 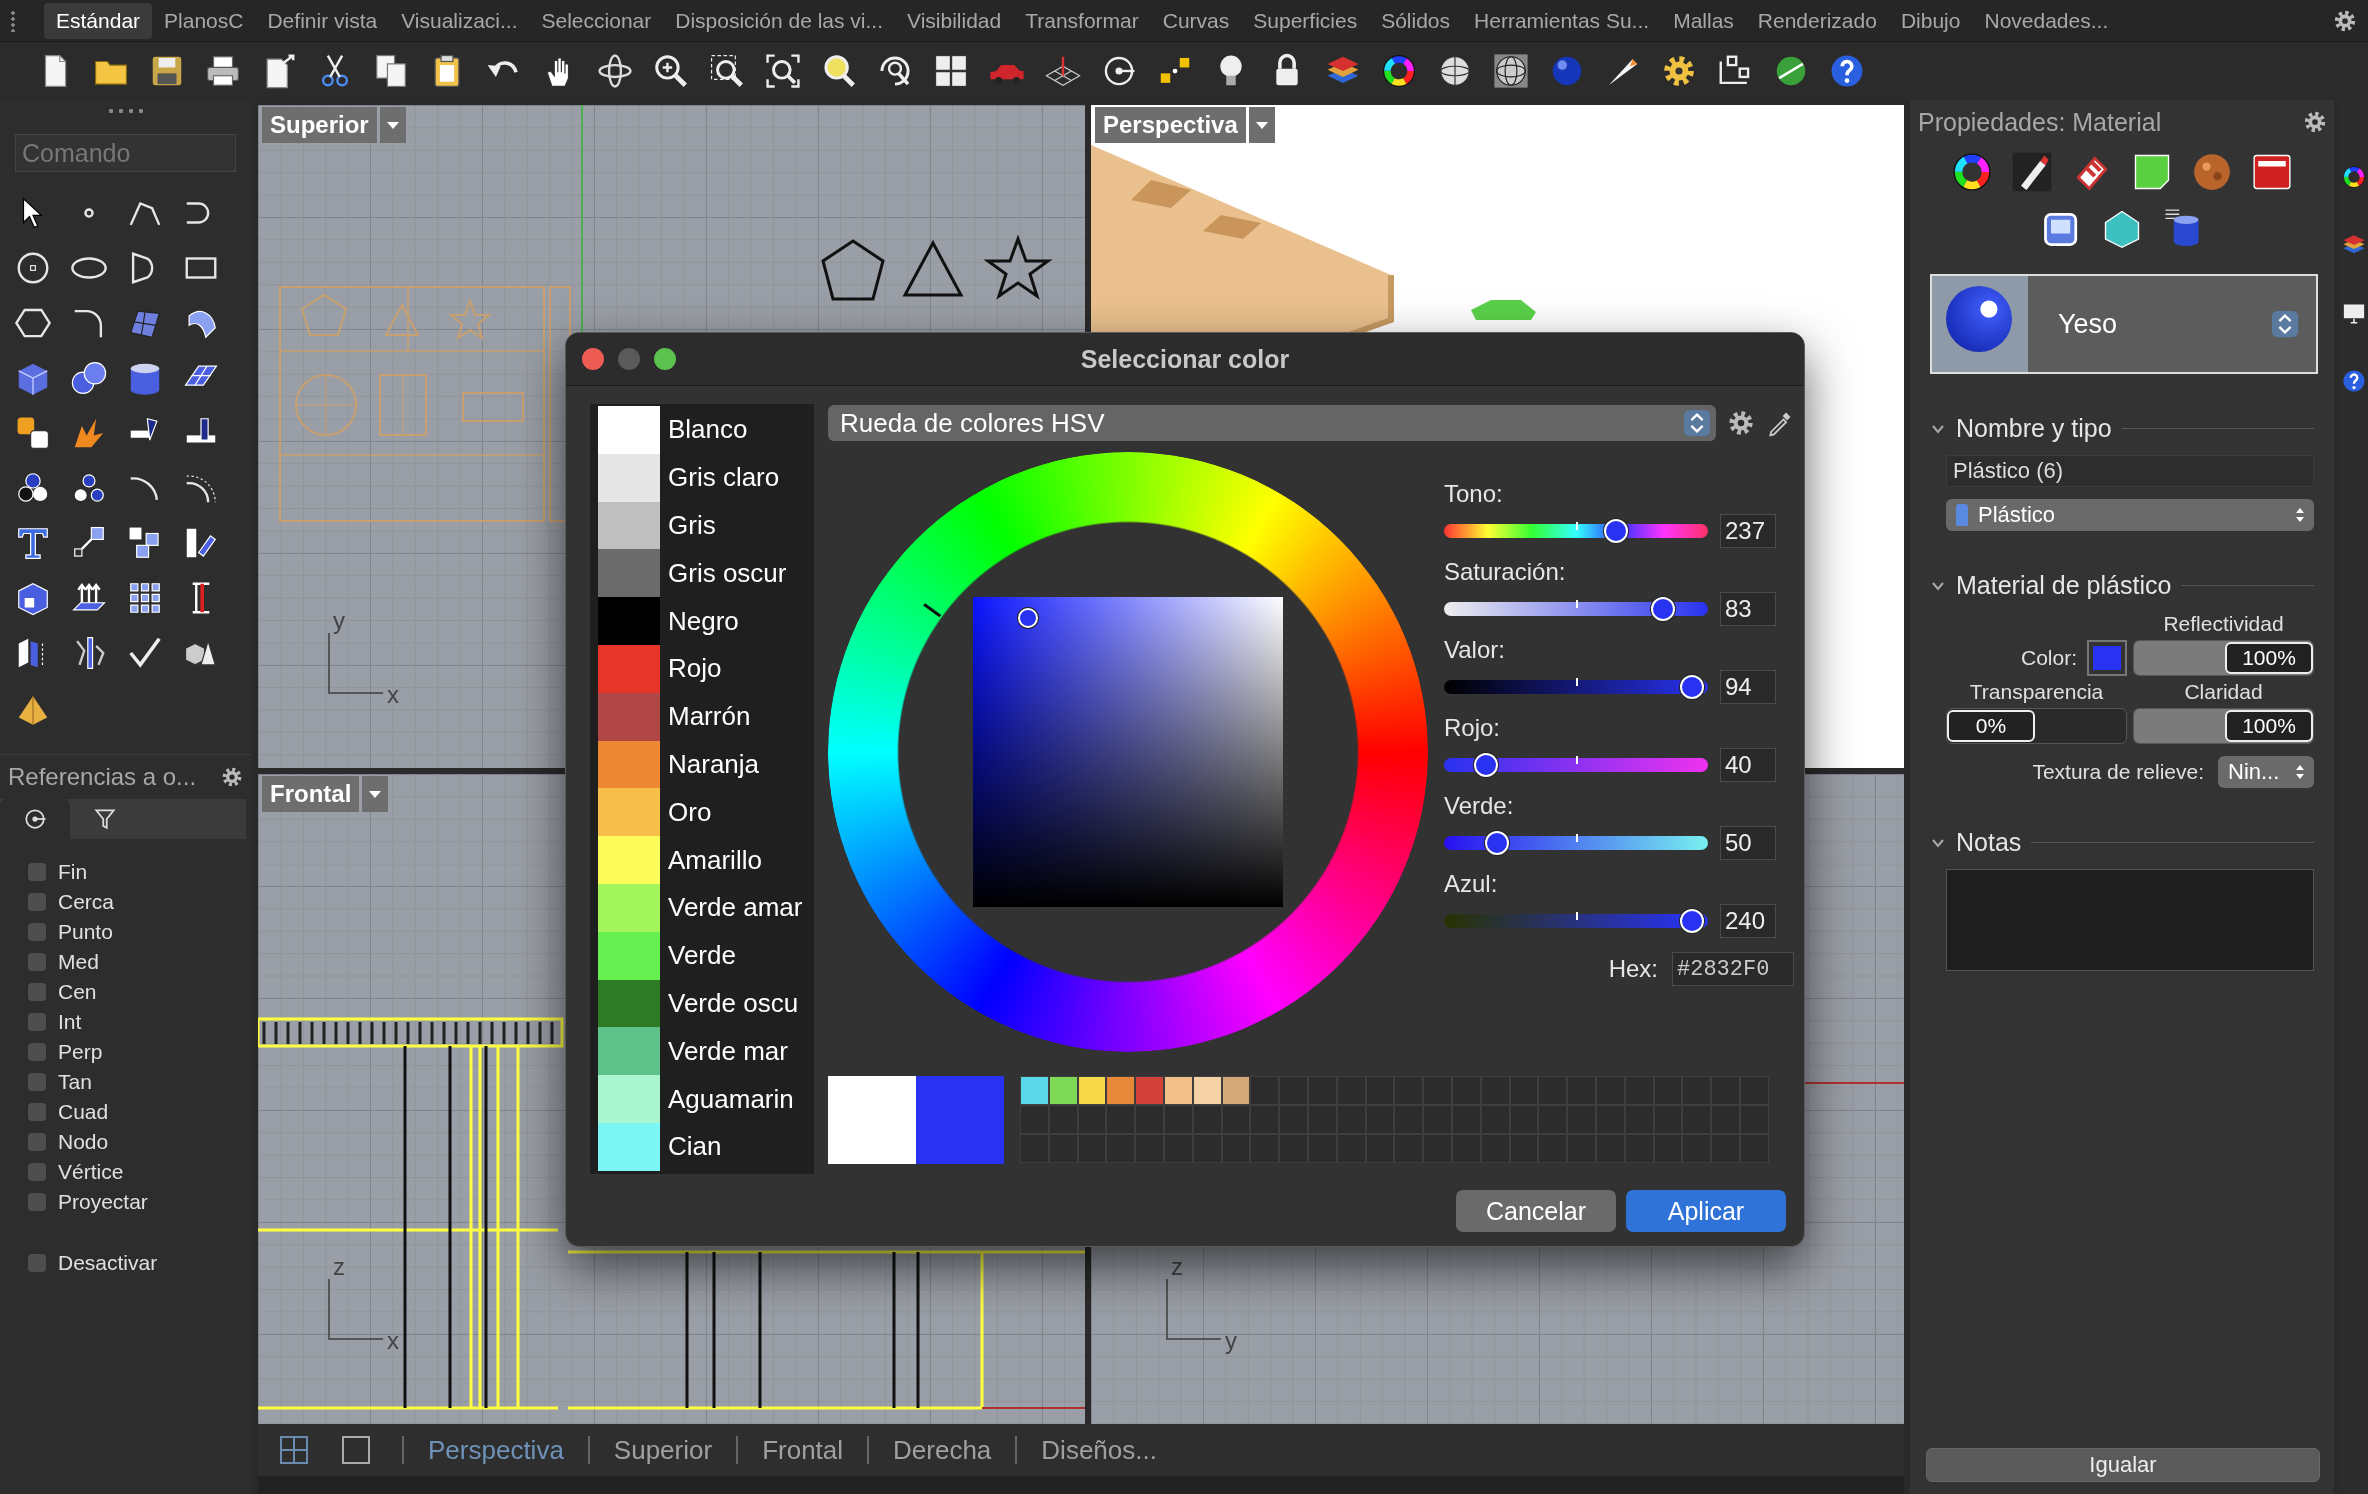 I want to click on material-selector: Yeso, so click(x=2124, y=324).